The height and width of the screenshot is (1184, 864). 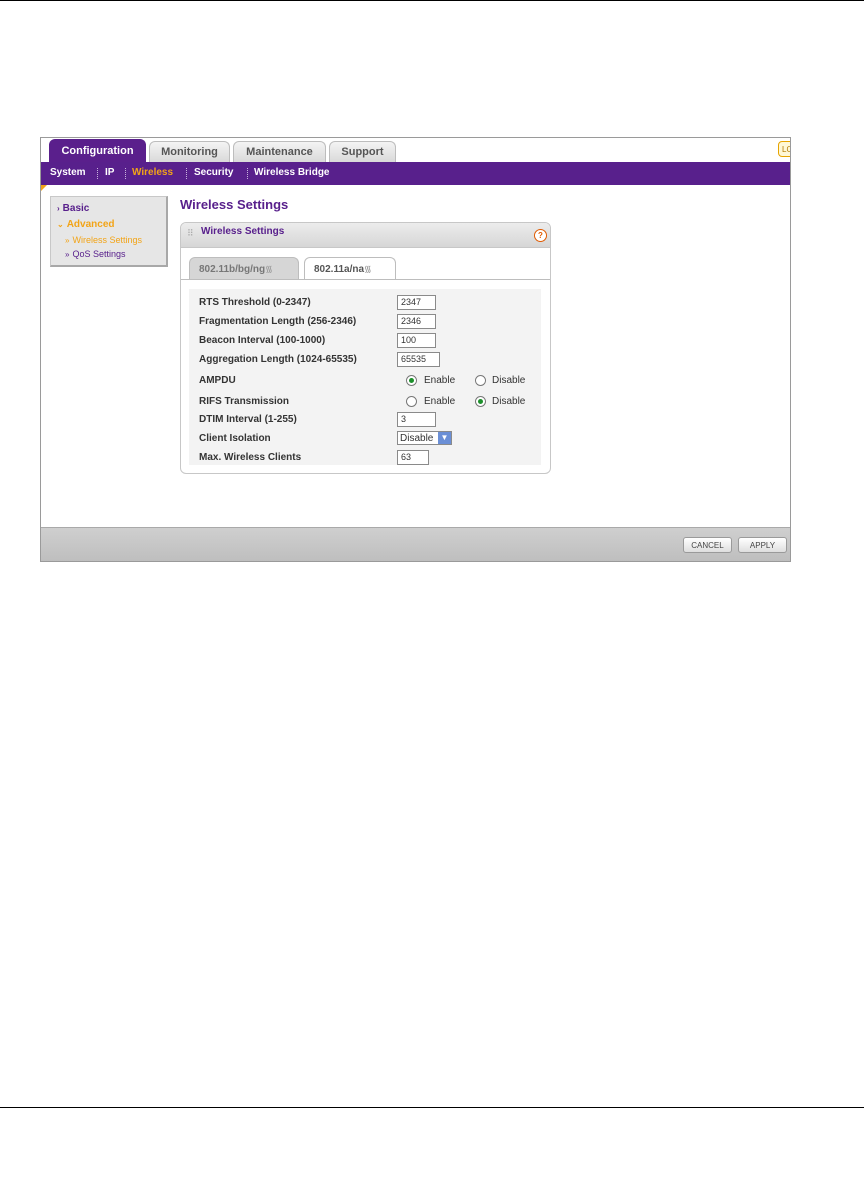 What do you see at coordinates (99, 254) in the screenshot?
I see `sidebar-item-label: QoS Settings` at bounding box center [99, 254].